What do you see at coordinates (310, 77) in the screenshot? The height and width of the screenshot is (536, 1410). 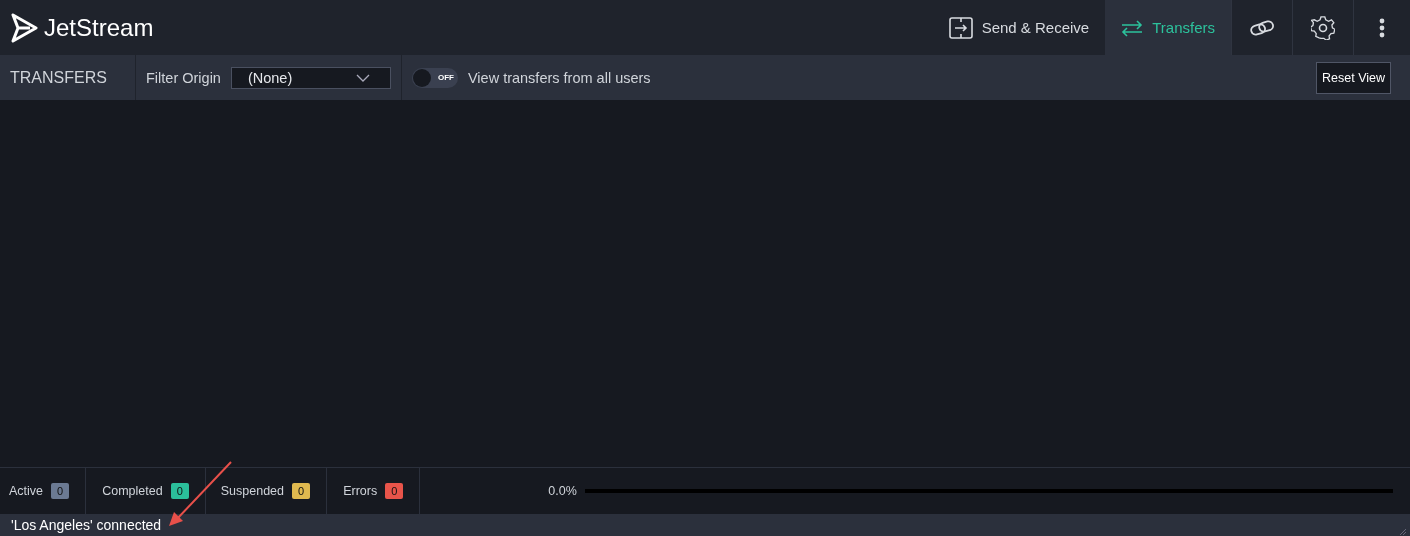 I see `filter-dropdown: (None)` at bounding box center [310, 77].